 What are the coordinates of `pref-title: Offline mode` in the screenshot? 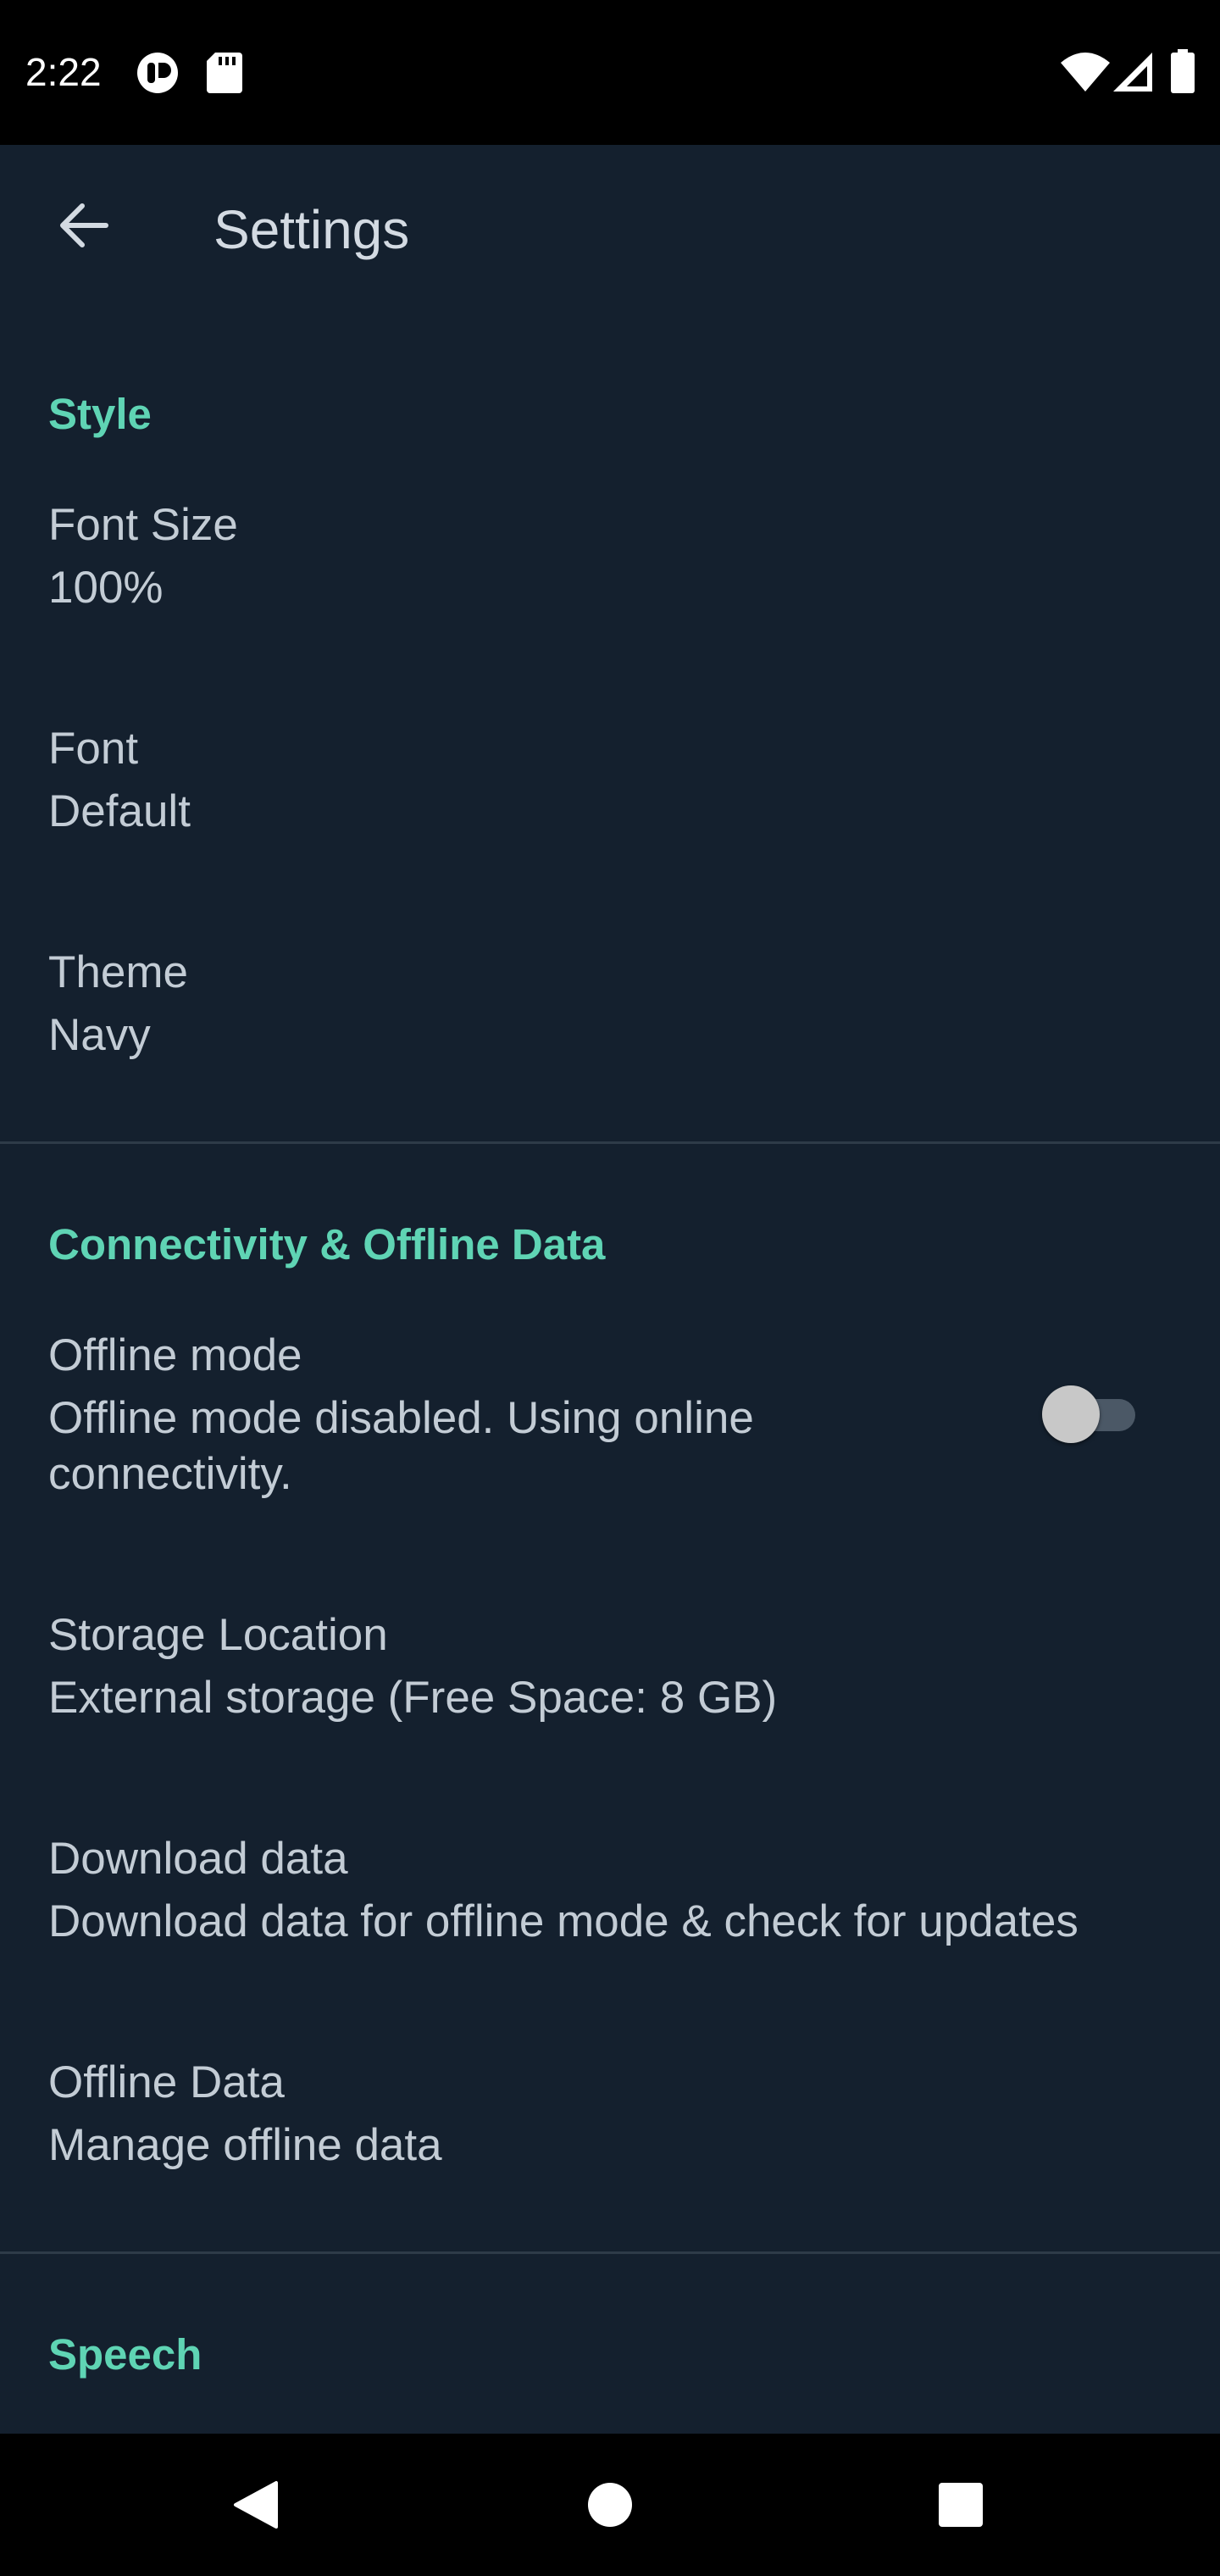 It's located at (175, 1355).